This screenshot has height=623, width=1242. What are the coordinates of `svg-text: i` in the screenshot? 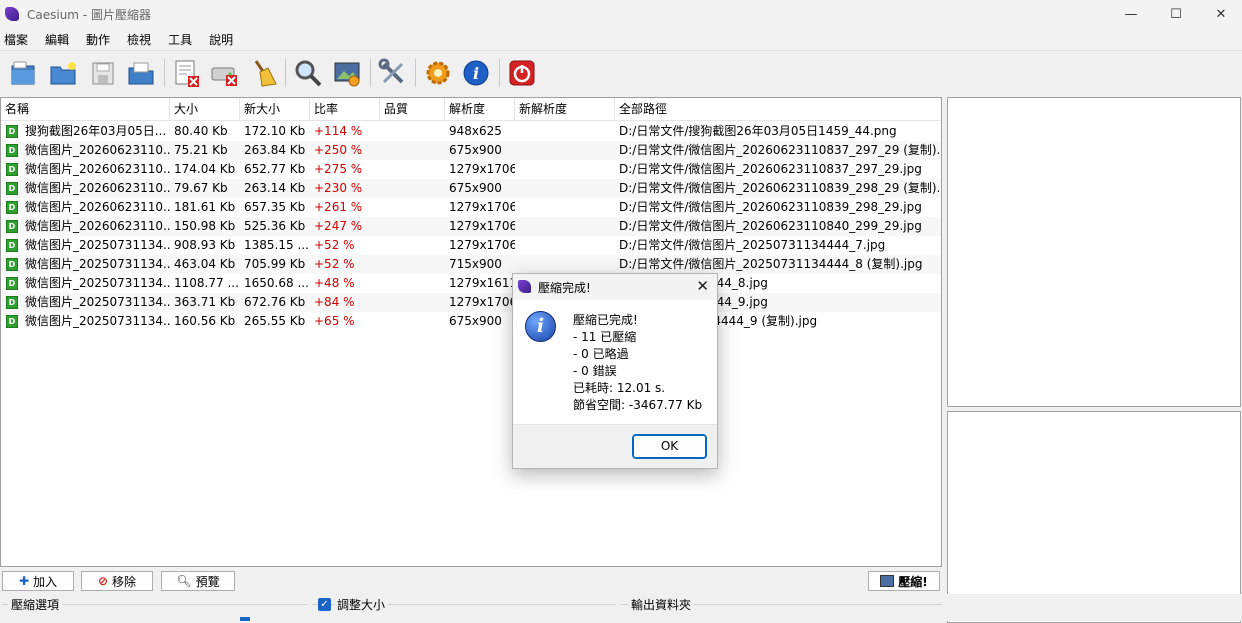 It's located at (476, 73).